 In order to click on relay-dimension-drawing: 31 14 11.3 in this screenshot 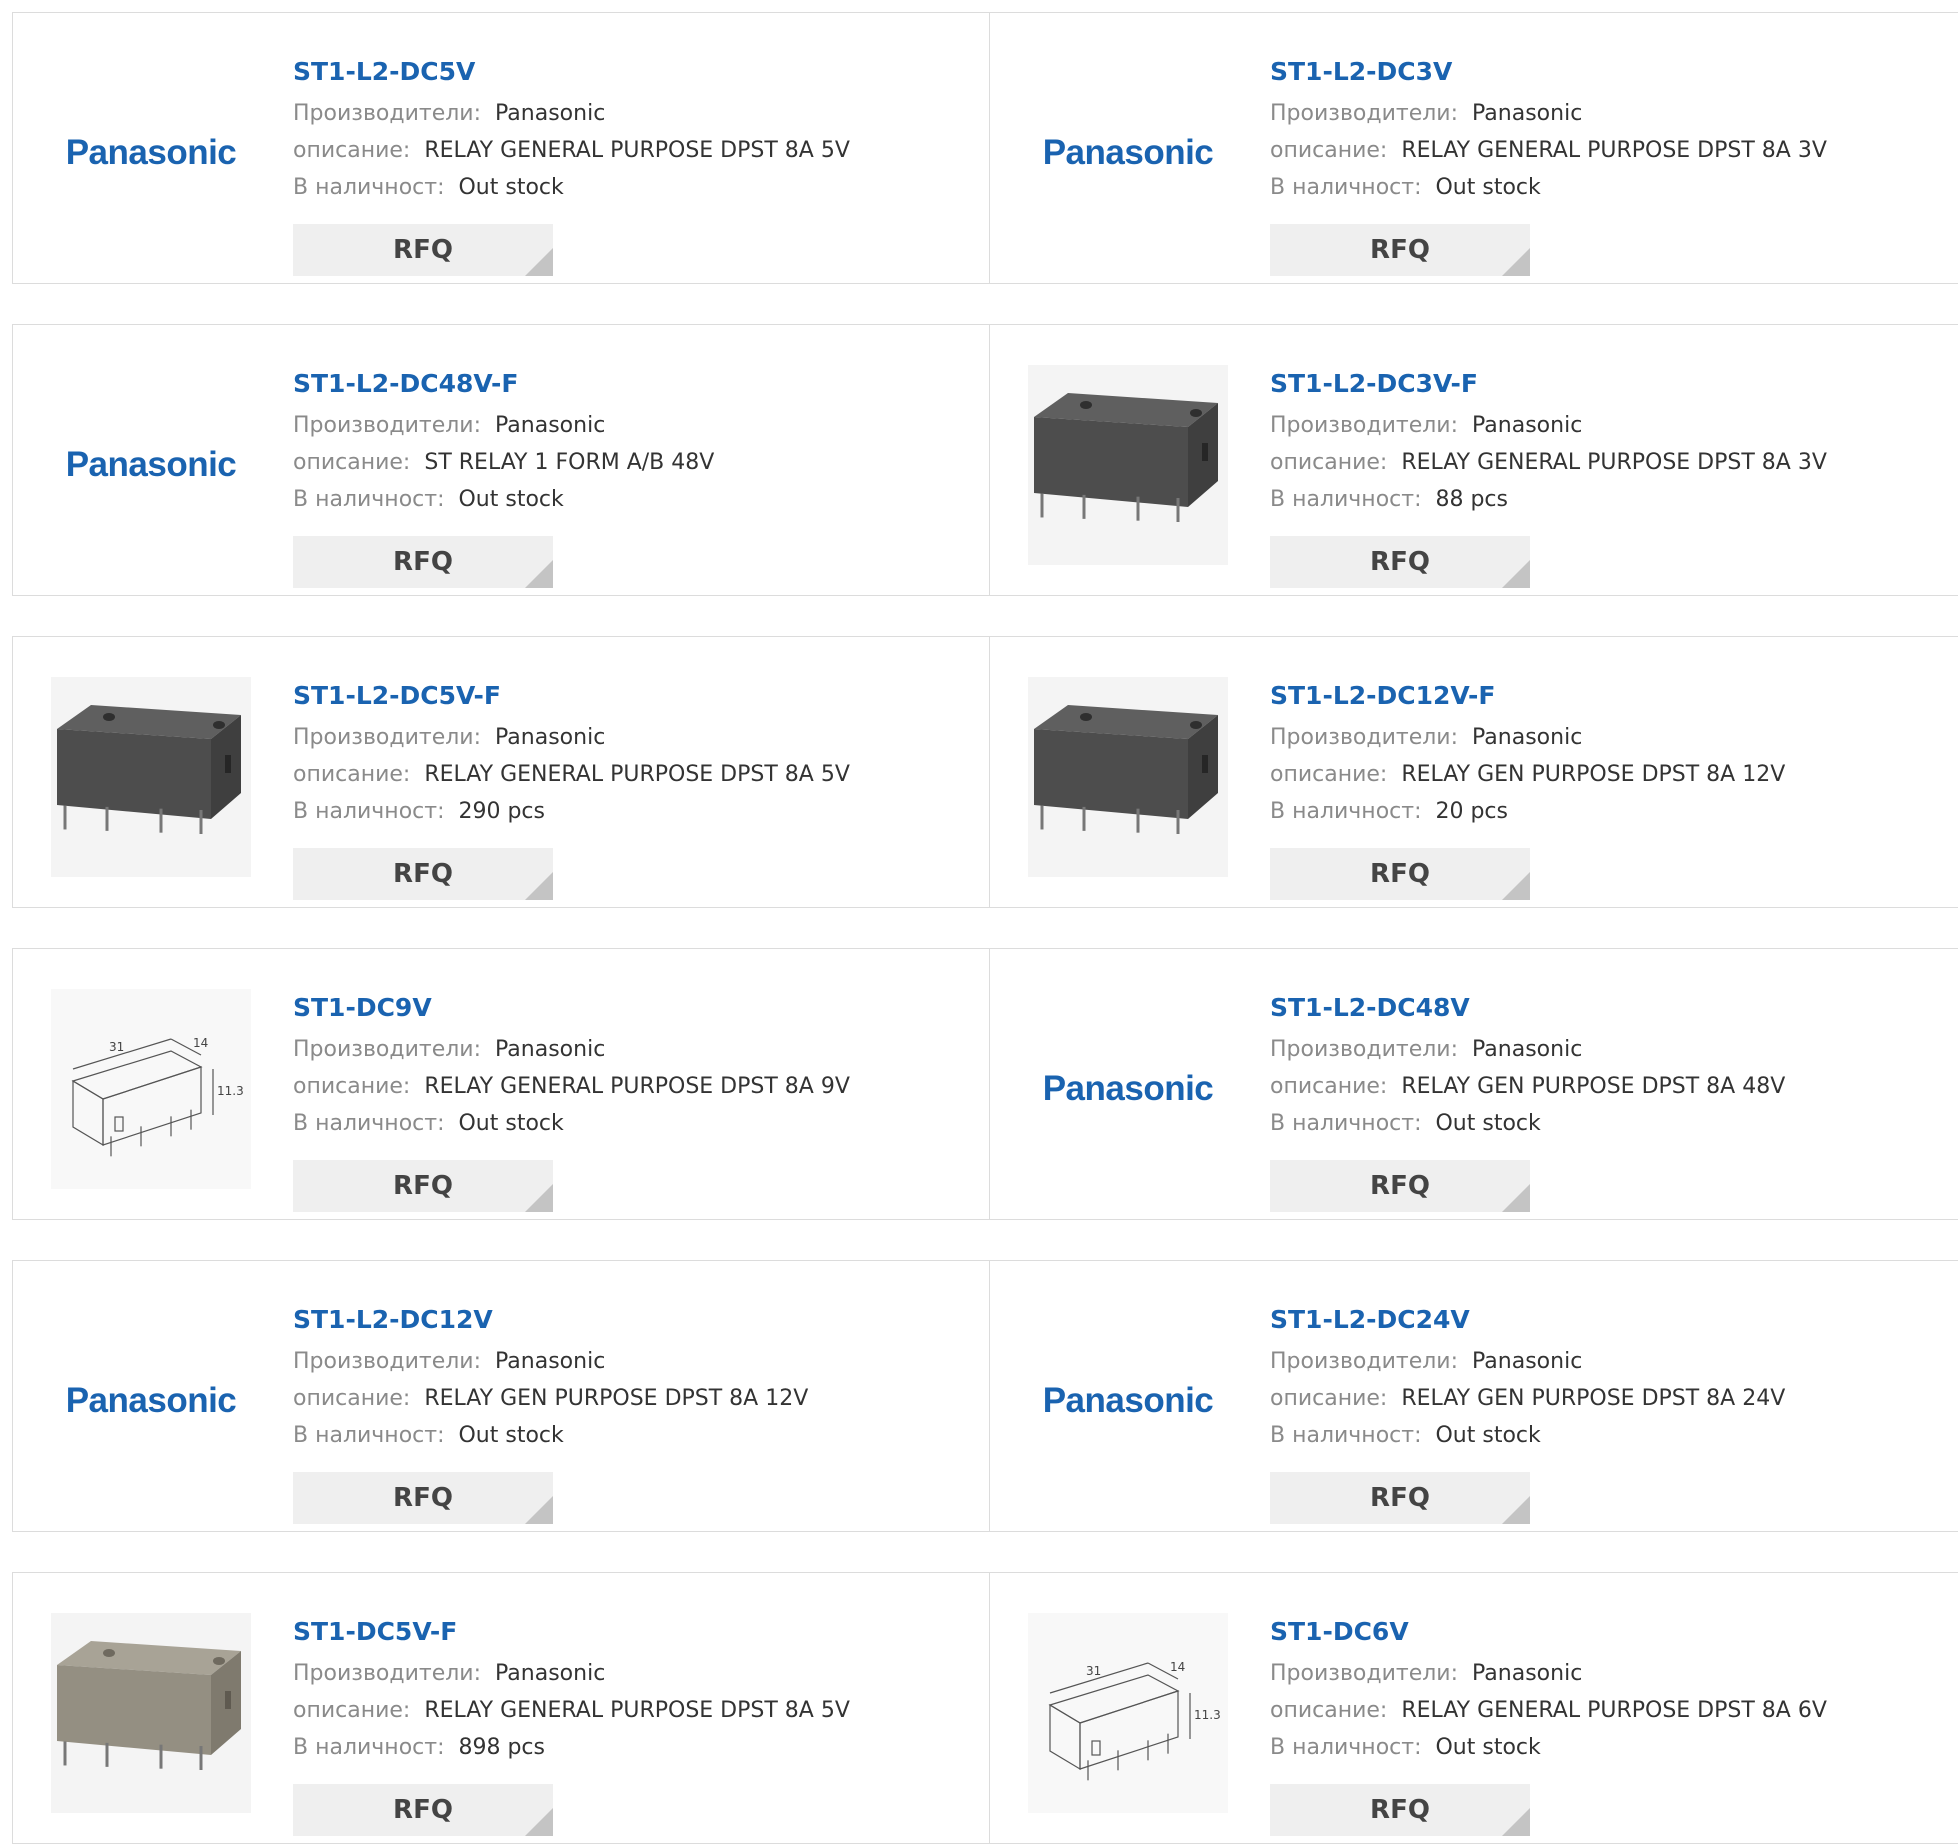, I will do `click(1128, 1713)`.